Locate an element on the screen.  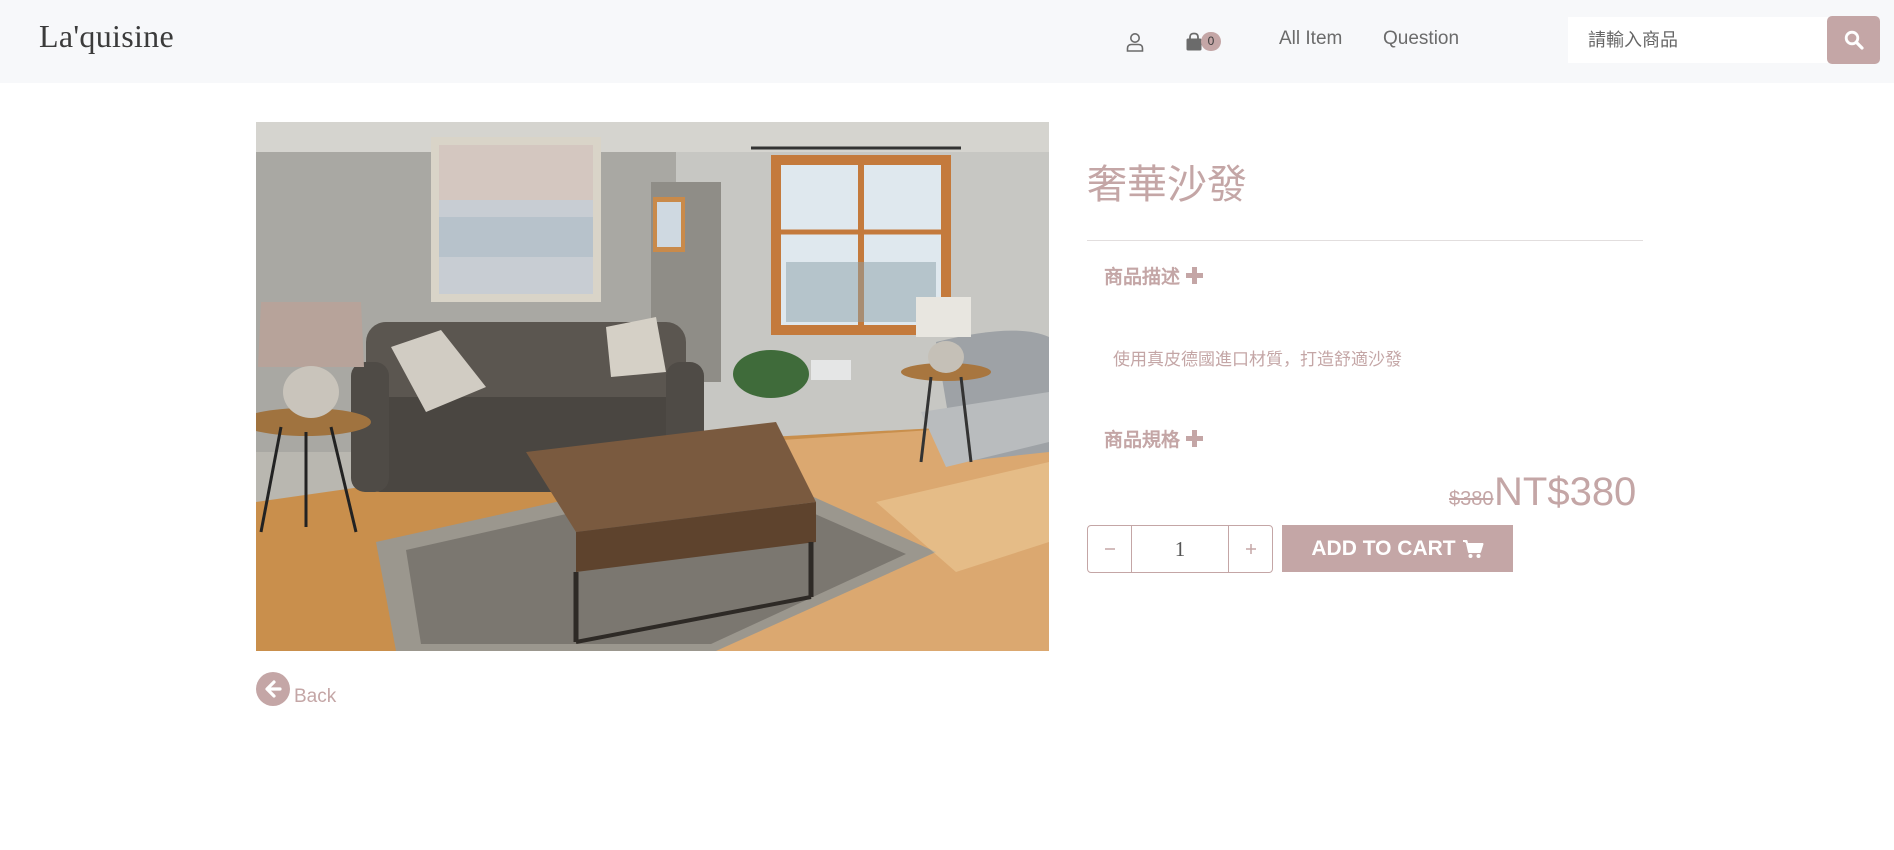
back-link: Back is located at coordinates (296, 689).